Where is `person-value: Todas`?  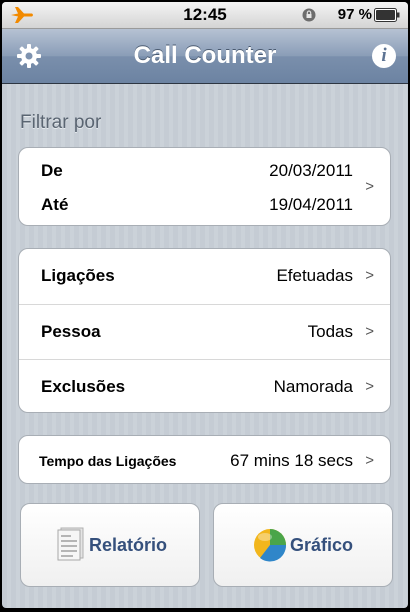 person-value: Todas is located at coordinates (330, 331).